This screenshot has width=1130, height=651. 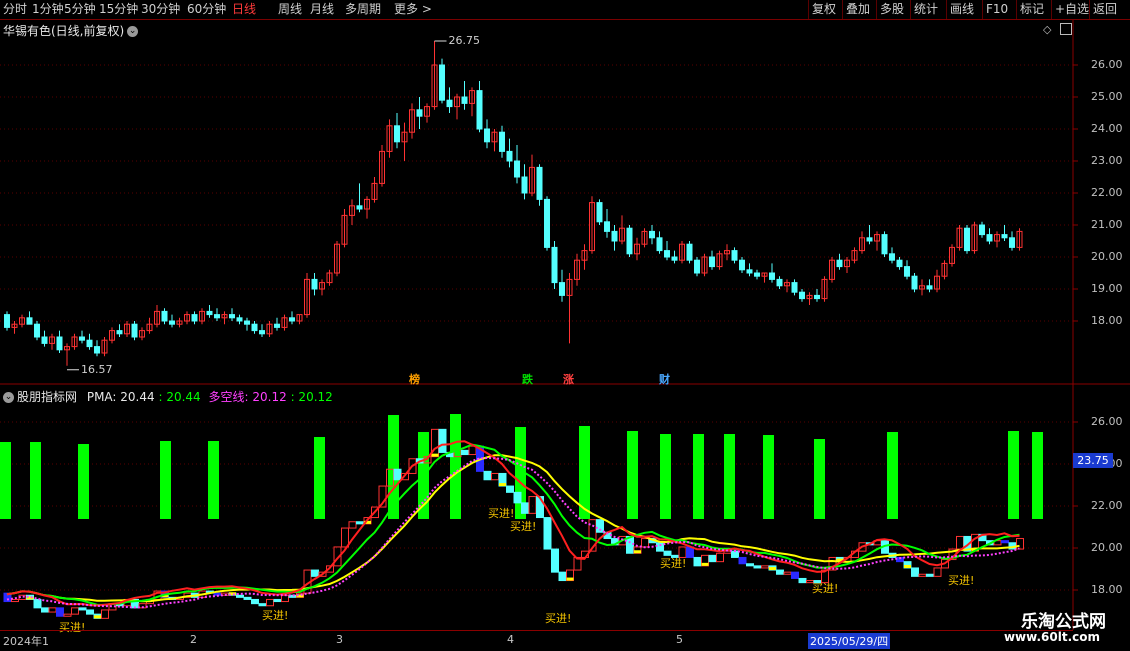 I want to click on y-tick-label: 23.00, so click(x=1107, y=160).